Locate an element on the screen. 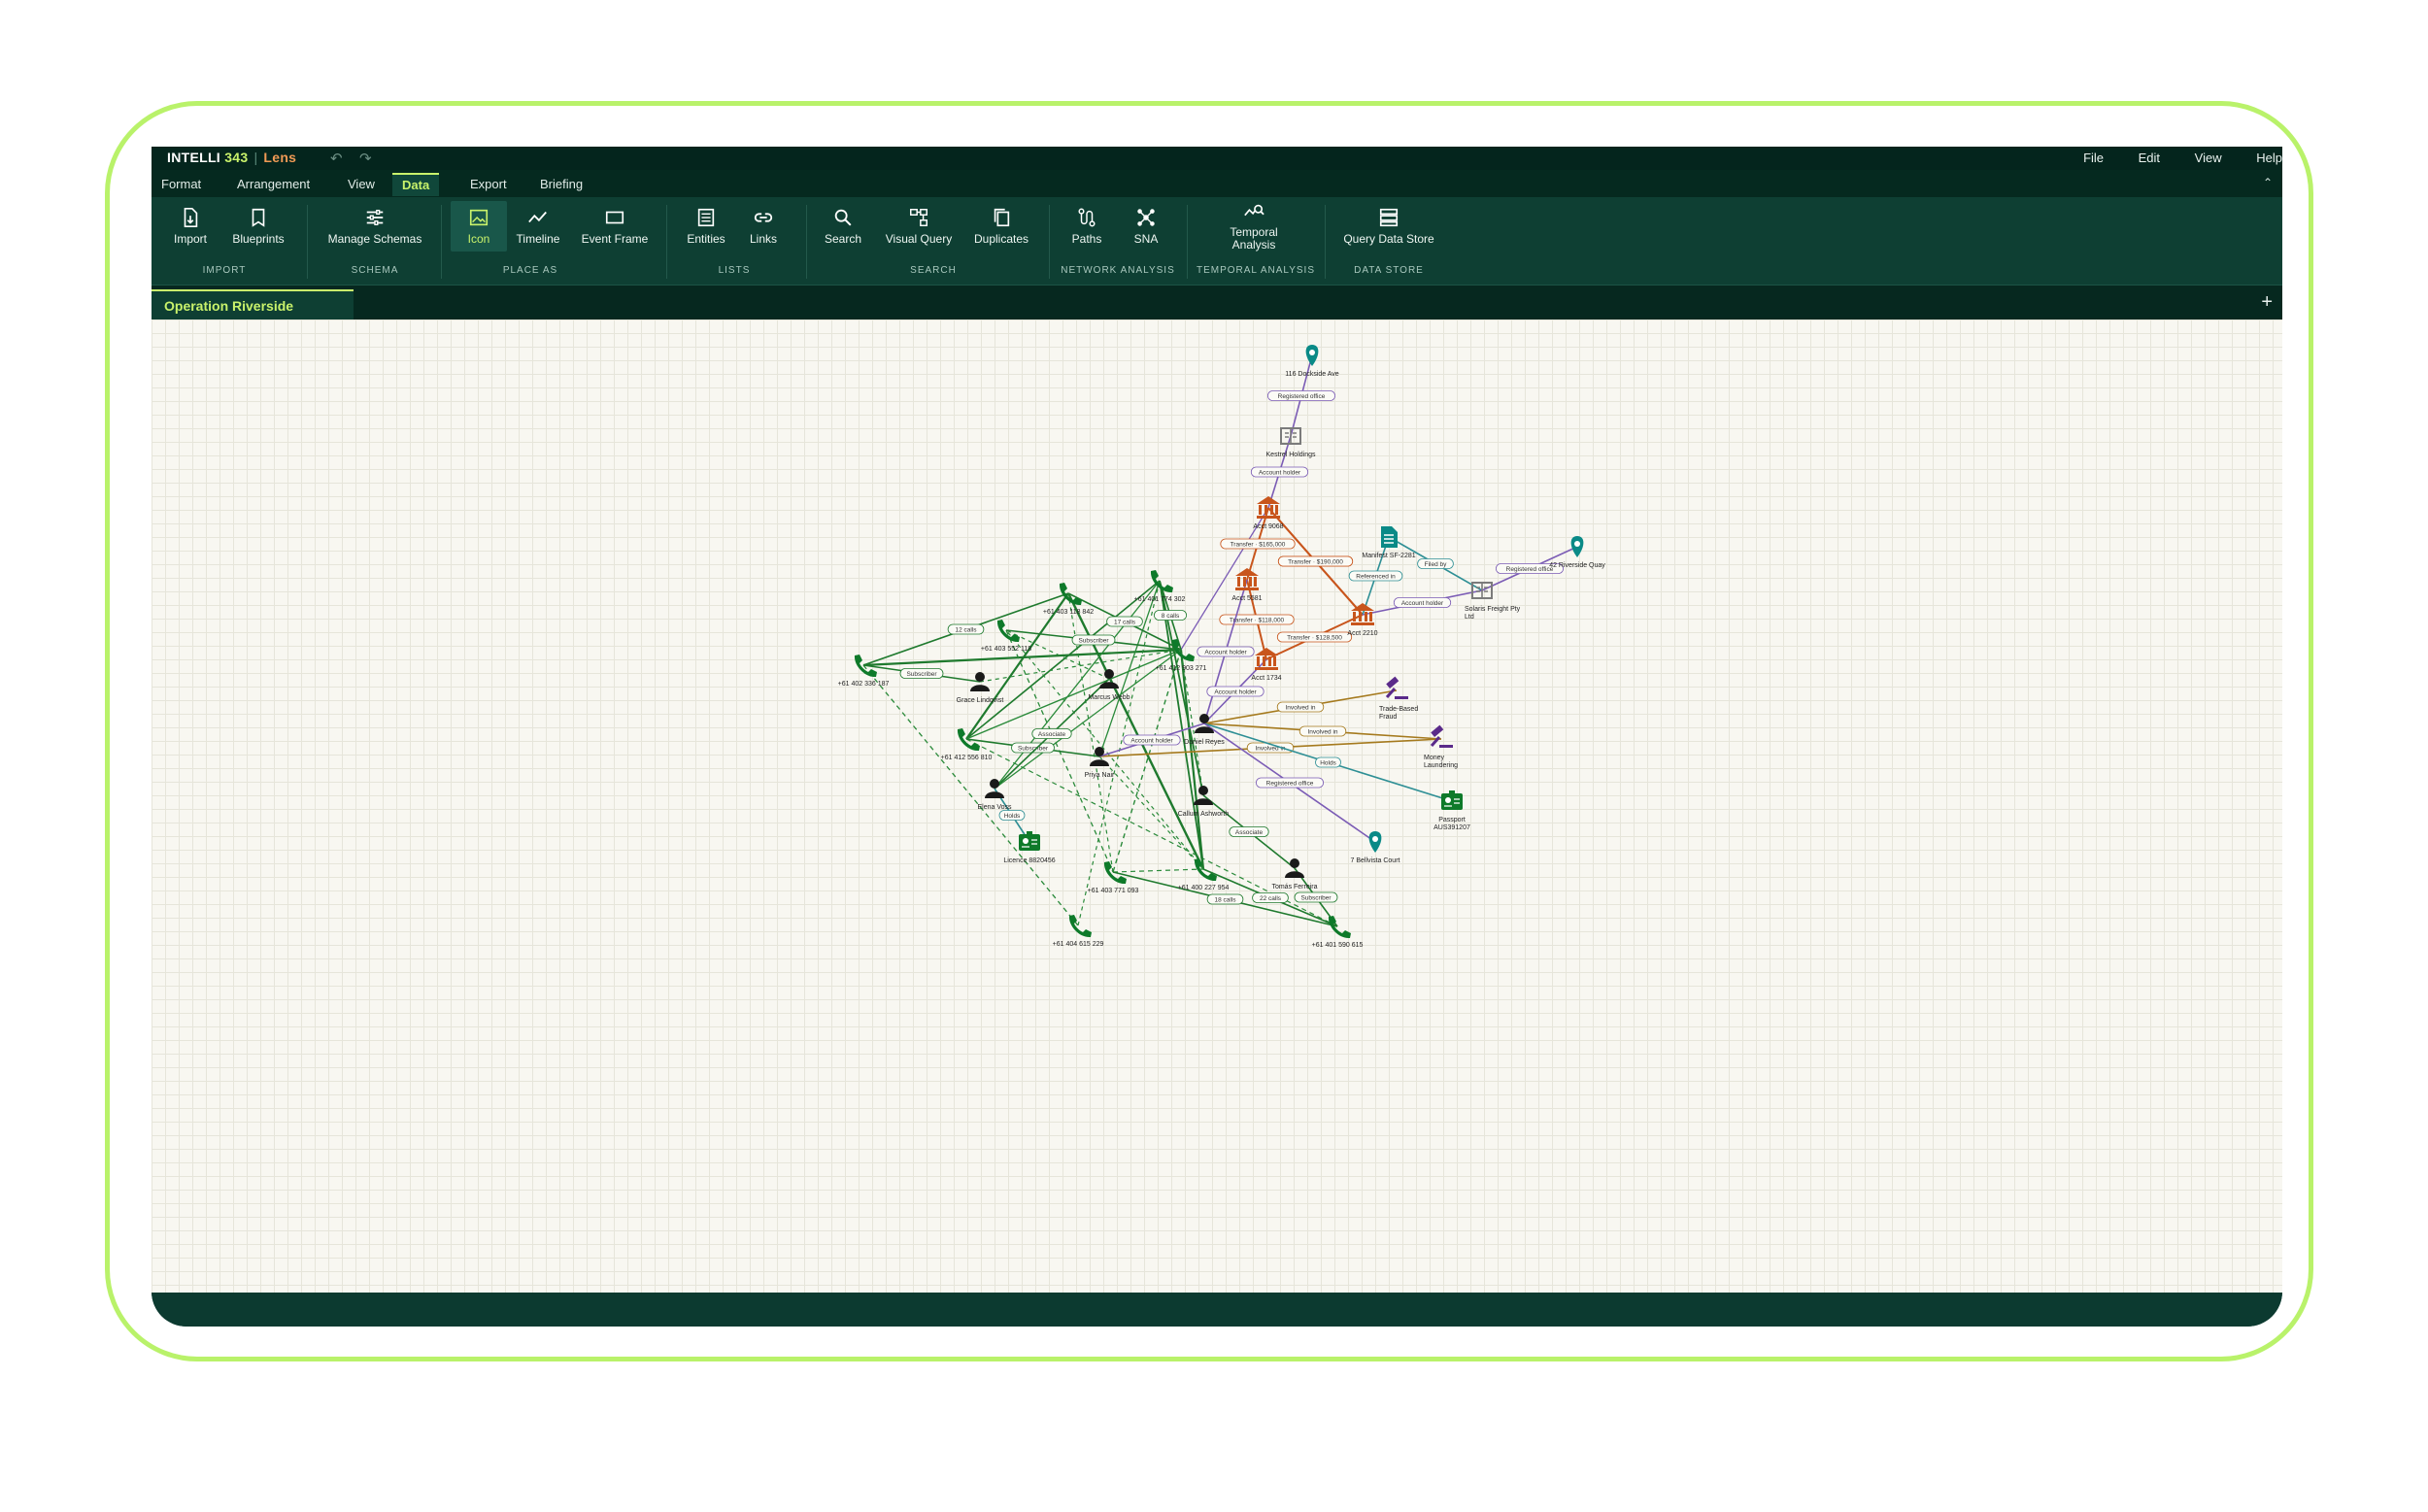 Image resolution: width=2428 pixels, height=1512 pixels. person-node: Priya Nair is located at coordinates (1100, 763).